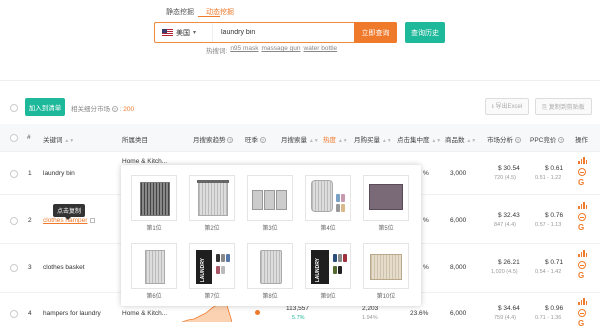 This screenshot has height=334, width=600. I want to click on purple-basket-image, so click(386, 198).